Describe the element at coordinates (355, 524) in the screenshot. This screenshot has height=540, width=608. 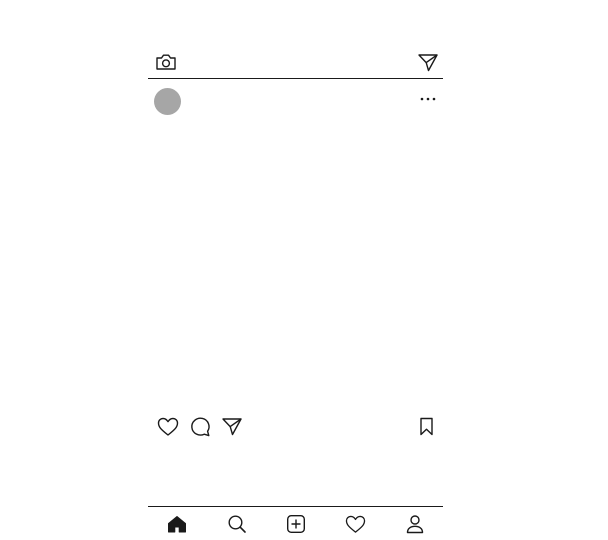
I see `activity-heart-icon` at that location.